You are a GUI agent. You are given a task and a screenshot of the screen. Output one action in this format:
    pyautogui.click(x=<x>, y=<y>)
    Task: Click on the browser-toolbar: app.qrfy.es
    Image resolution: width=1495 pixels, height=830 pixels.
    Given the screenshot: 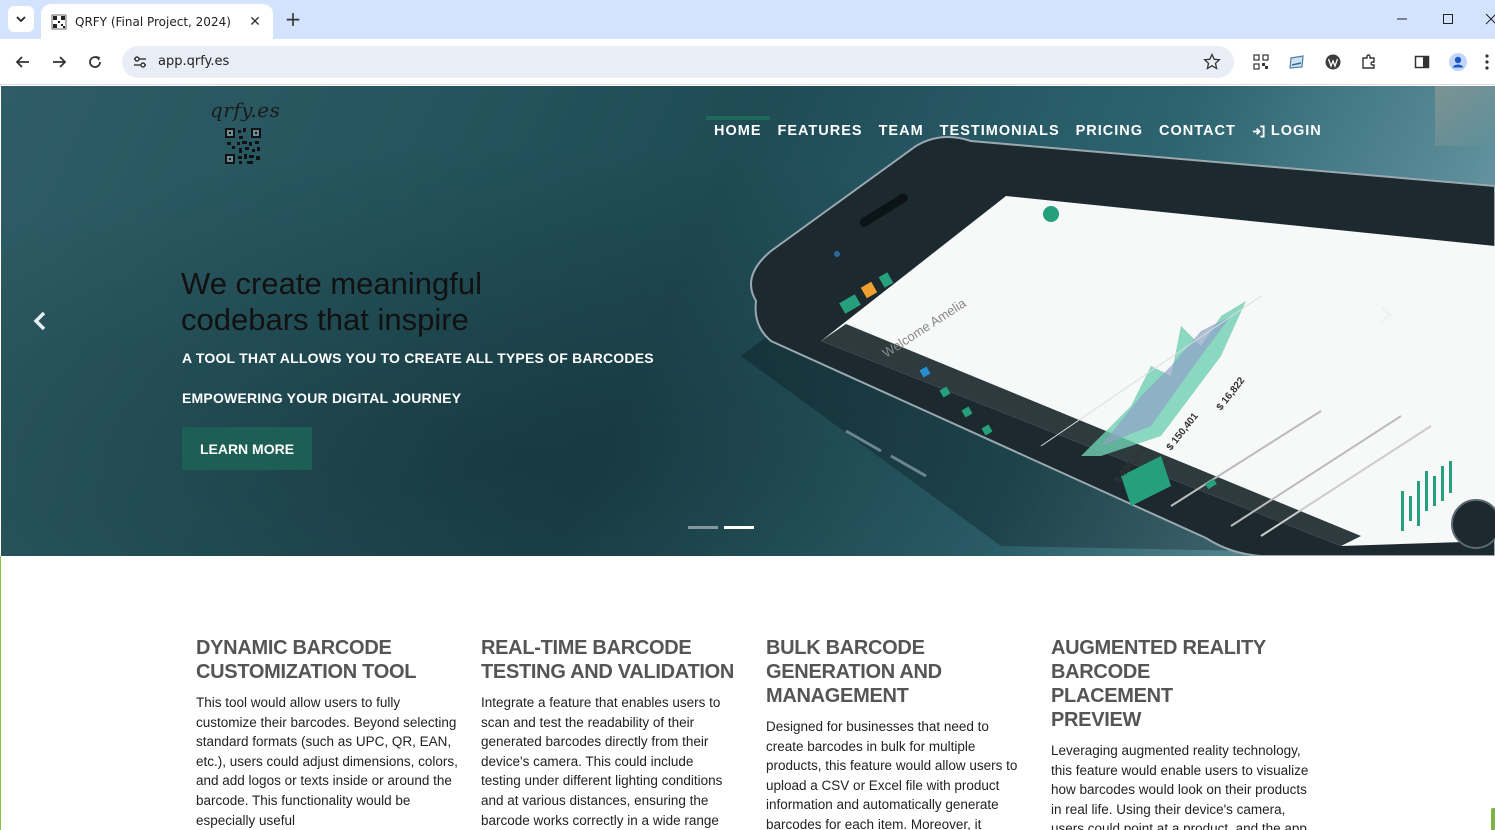 What is the action you would take?
    pyautogui.click(x=747, y=62)
    